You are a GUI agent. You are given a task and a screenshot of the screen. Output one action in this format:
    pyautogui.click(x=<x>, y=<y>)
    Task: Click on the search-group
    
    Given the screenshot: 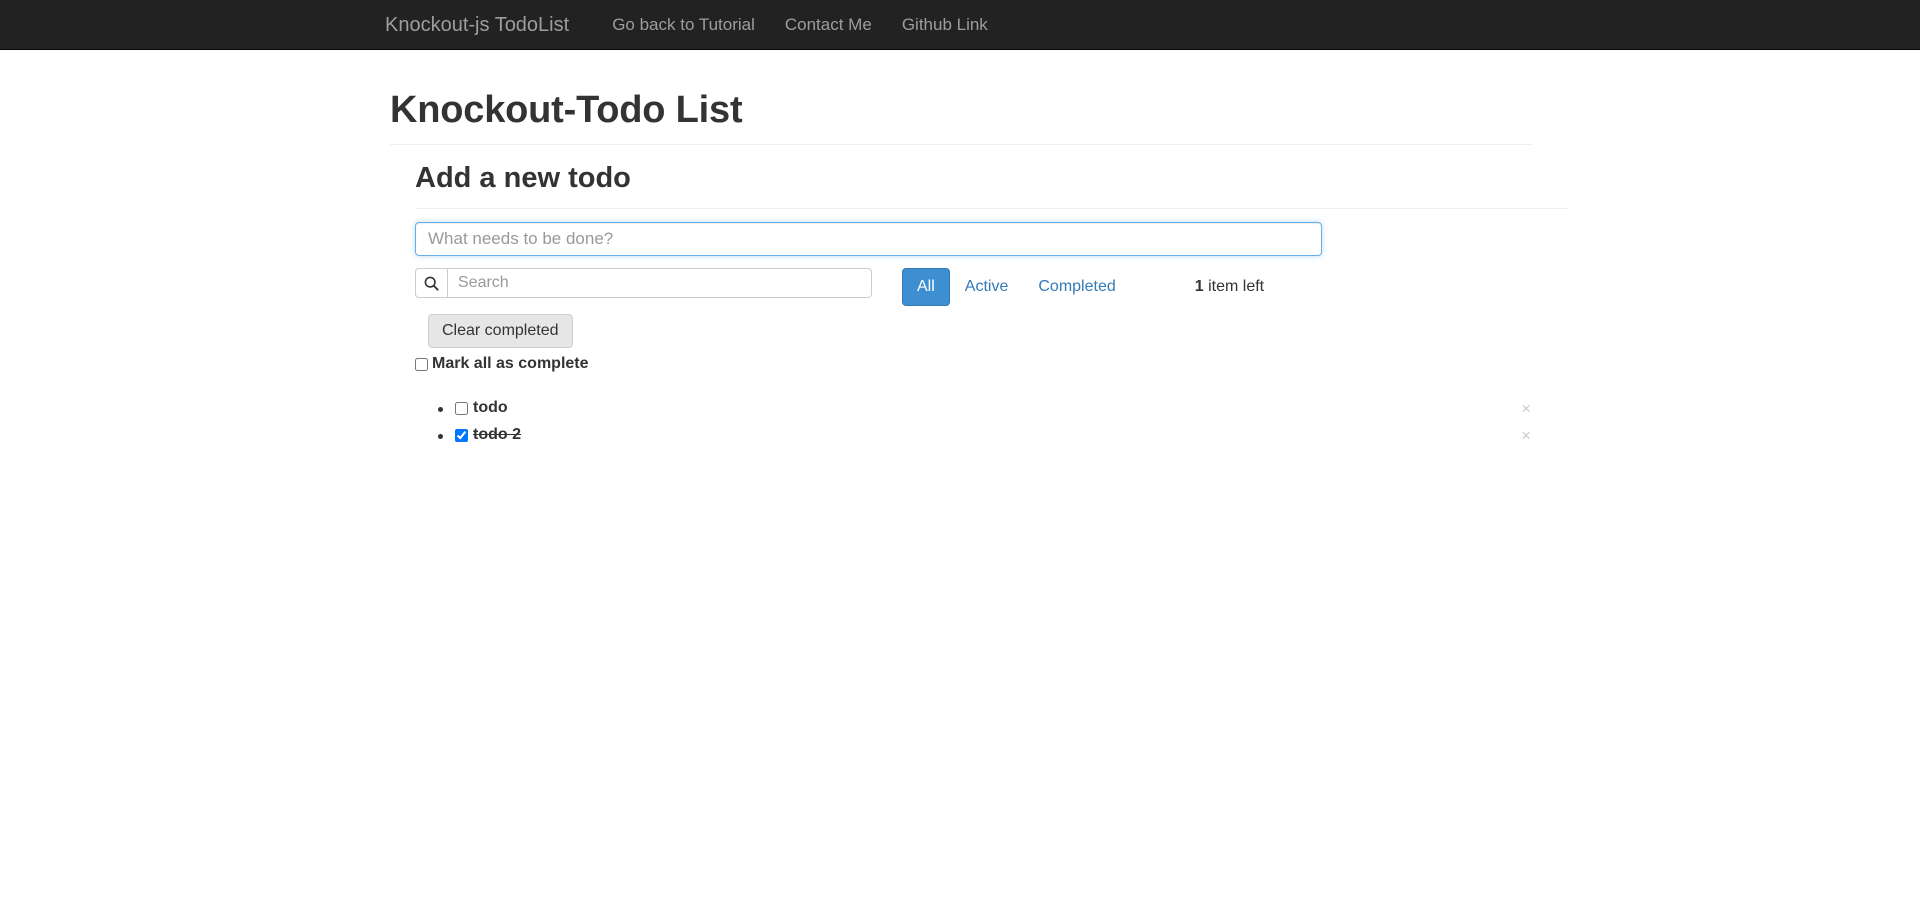 What is the action you would take?
    pyautogui.click(x=643, y=283)
    